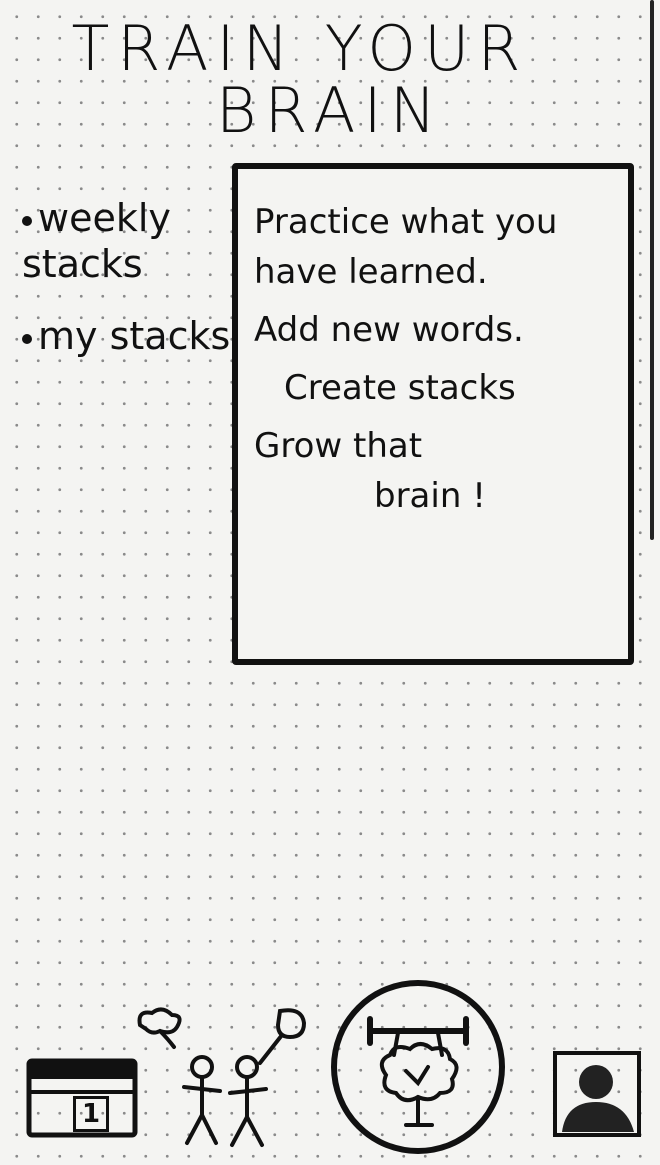 The width and height of the screenshot is (660, 1165). What do you see at coordinates (400, 388) in the screenshot?
I see `info-line-create-stacks: Create stacks` at bounding box center [400, 388].